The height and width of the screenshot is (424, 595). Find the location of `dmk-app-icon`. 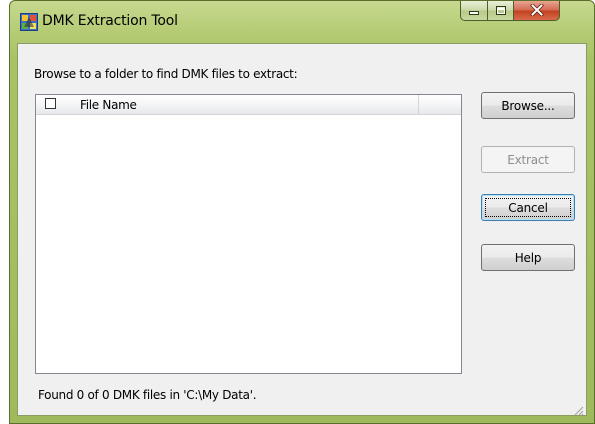

dmk-app-icon is located at coordinates (29, 22).